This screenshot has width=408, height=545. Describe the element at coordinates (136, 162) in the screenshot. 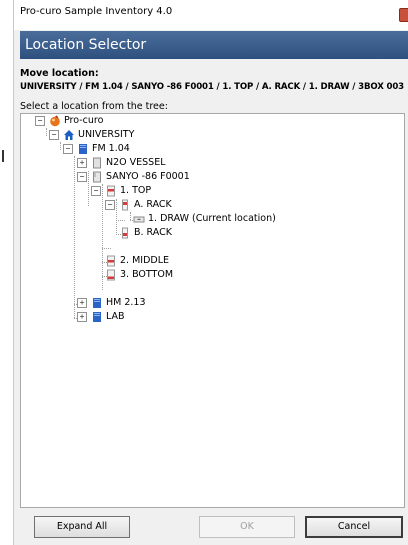

I see `tree-node-label: N2O VESSEL` at that location.